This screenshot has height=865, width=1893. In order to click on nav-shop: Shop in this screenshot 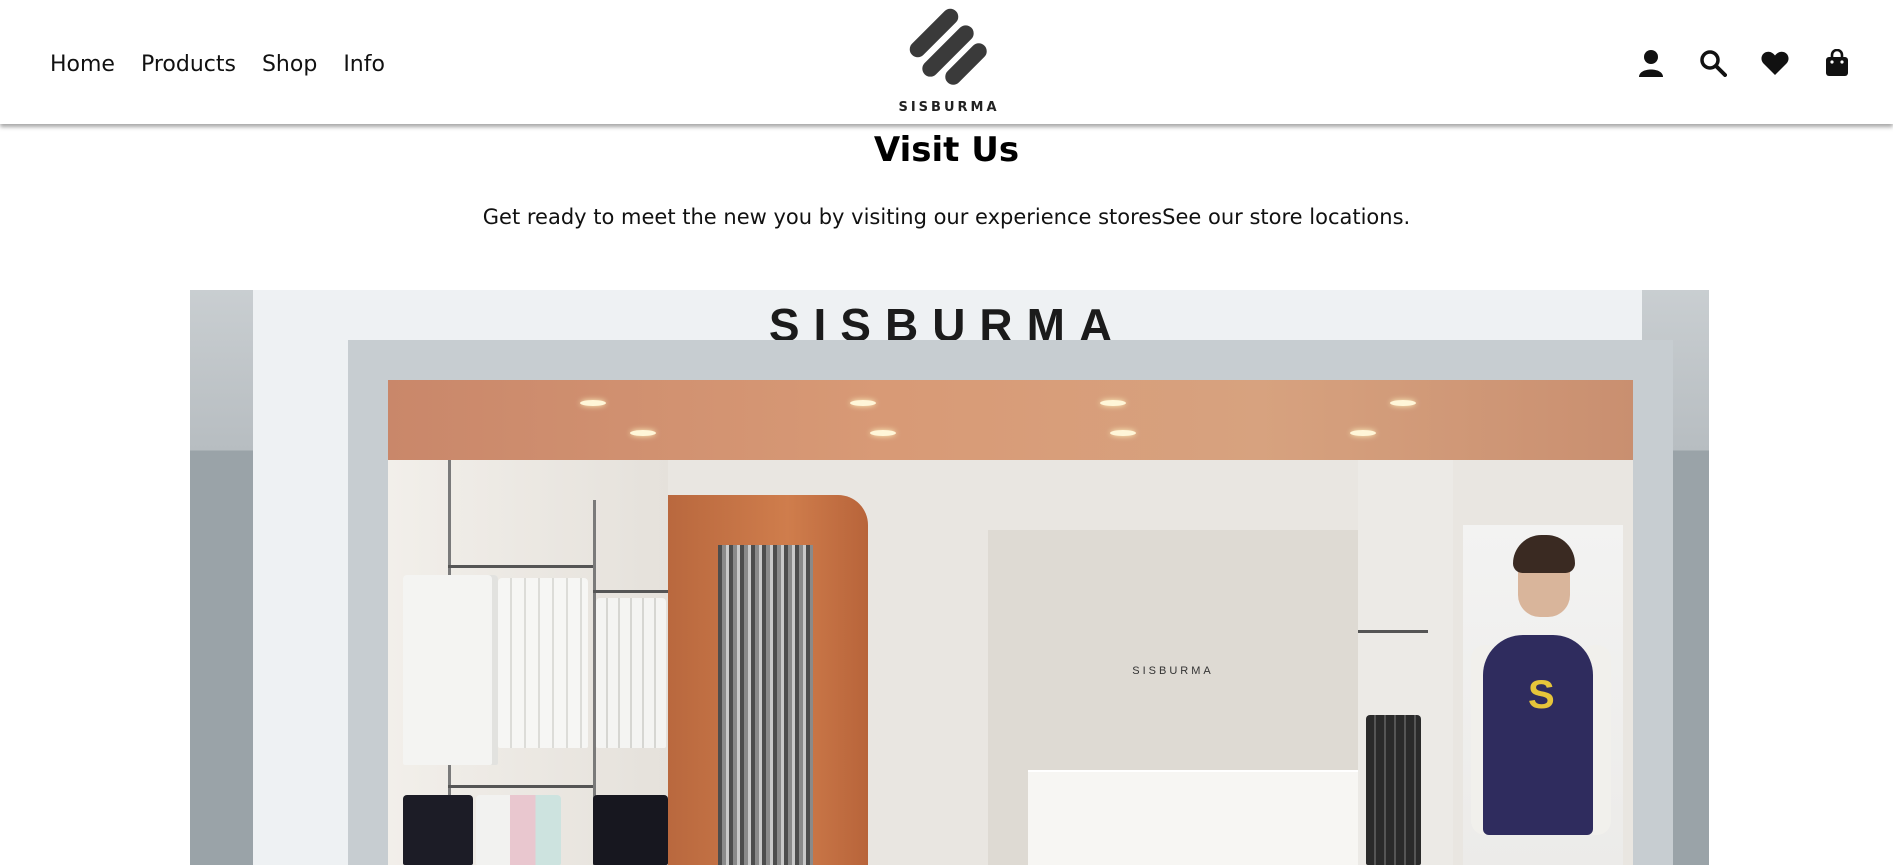, I will do `click(289, 64)`.